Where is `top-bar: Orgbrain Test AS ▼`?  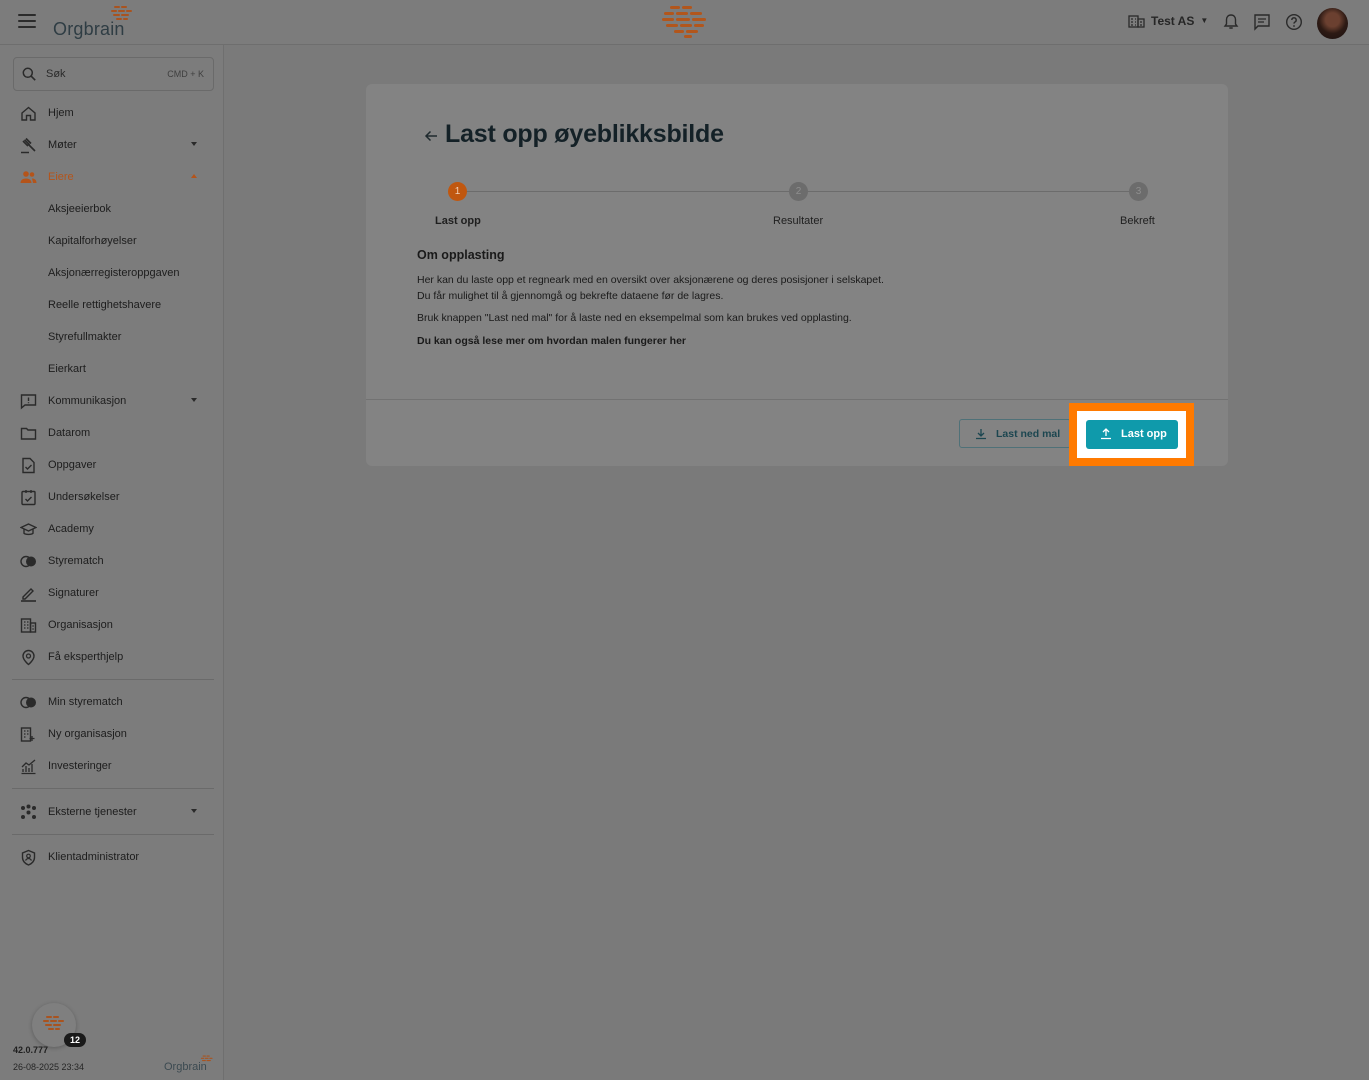
top-bar: Orgbrain Test AS ▼ is located at coordinates (684, 22).